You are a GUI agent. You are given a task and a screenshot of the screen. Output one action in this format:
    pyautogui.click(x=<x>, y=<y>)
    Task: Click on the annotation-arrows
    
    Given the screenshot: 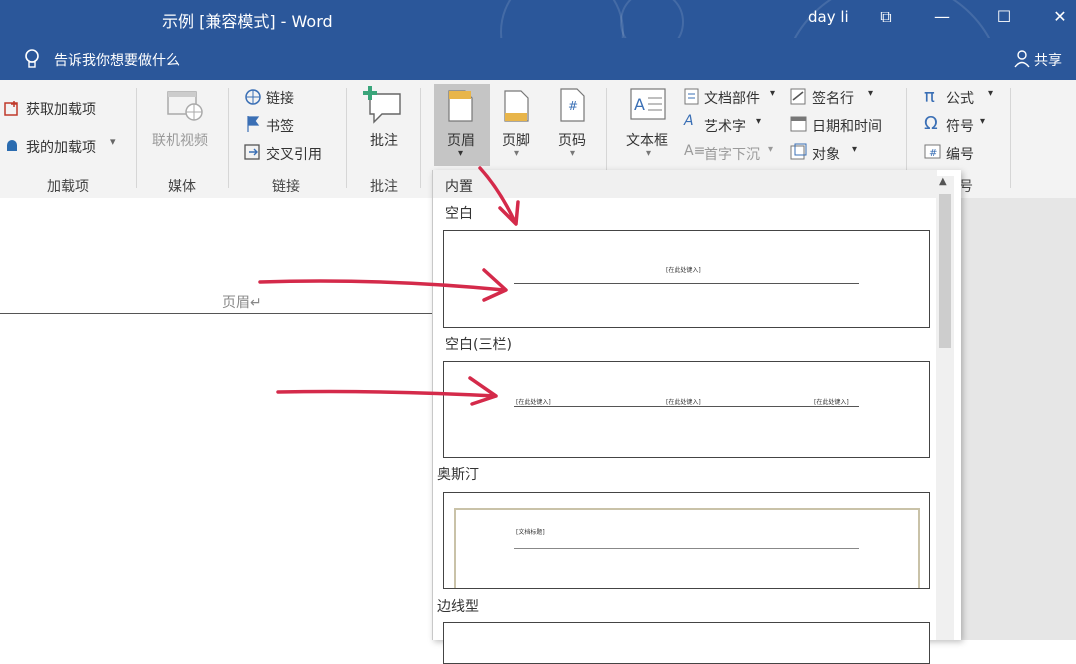 What is the action you would take?
    pyautogui.click(x=389, y=286)
    